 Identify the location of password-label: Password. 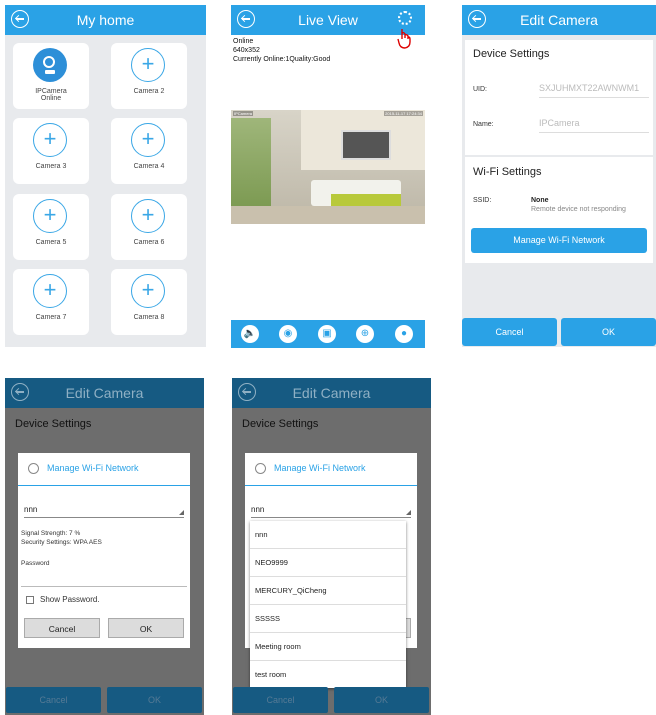
(35, 563).